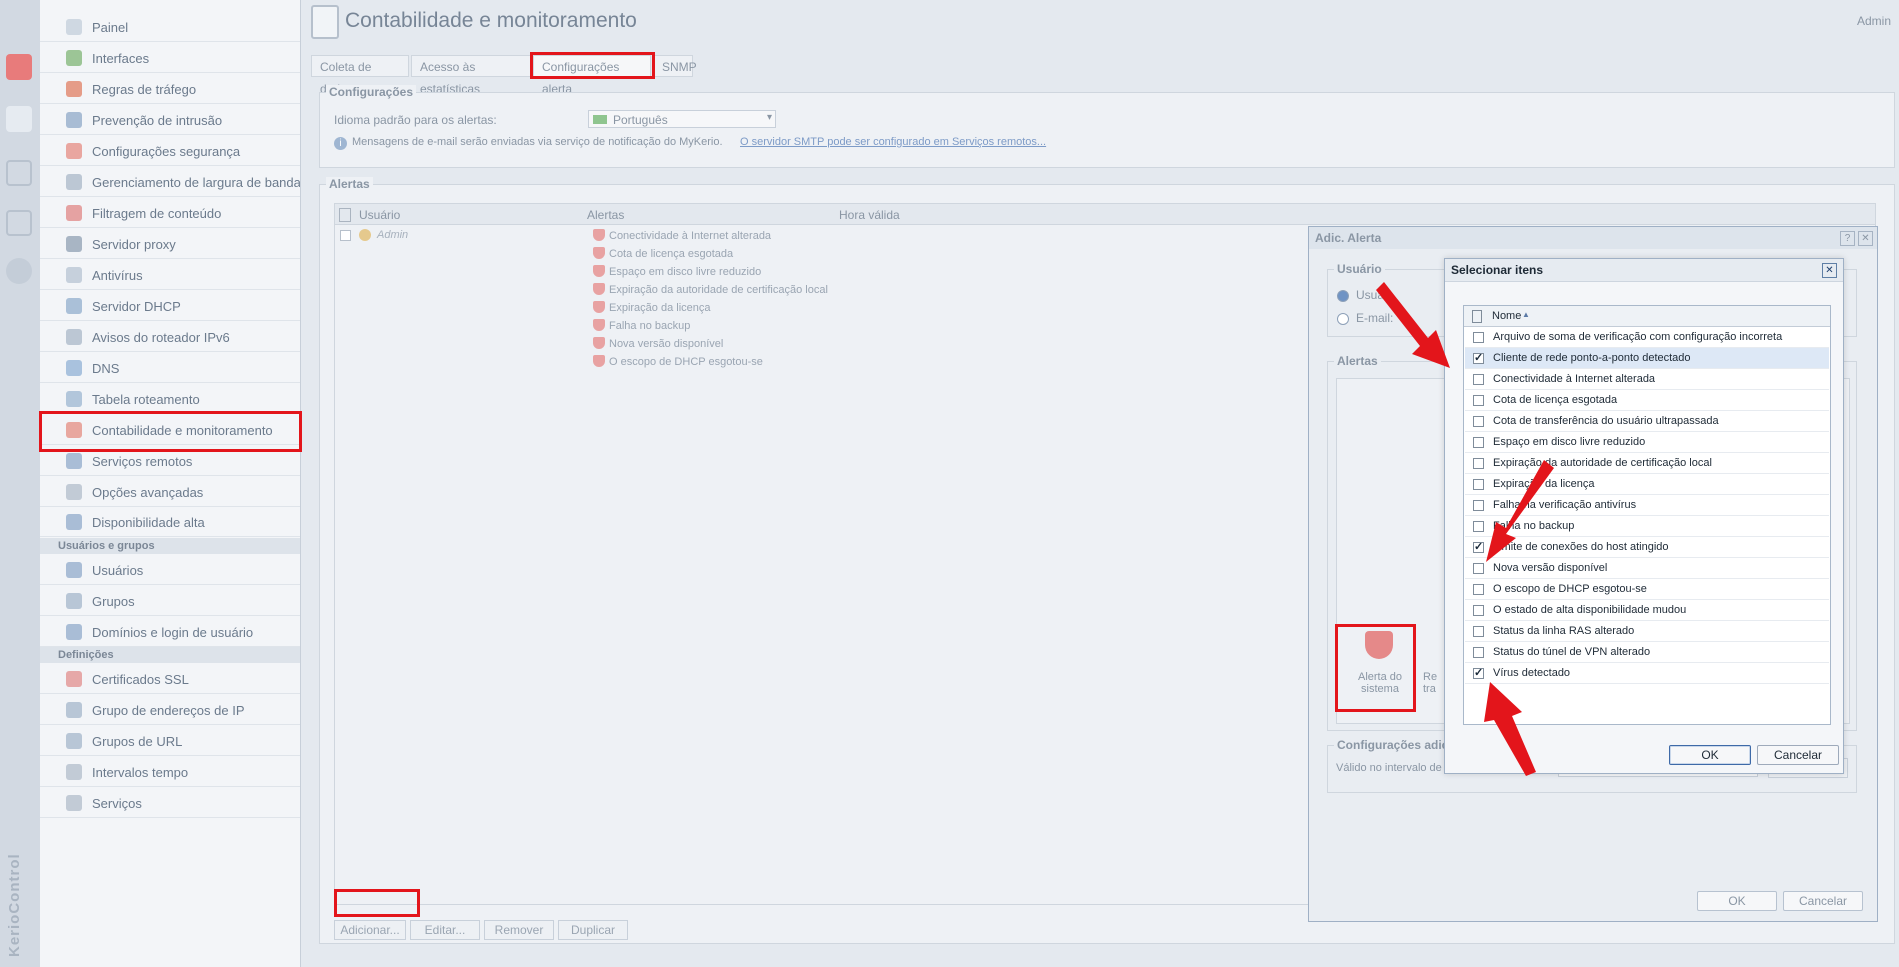 The height and width of the screenshot is (967, 1899). I want to click on close-icon: ✕, so click(1865, 238).